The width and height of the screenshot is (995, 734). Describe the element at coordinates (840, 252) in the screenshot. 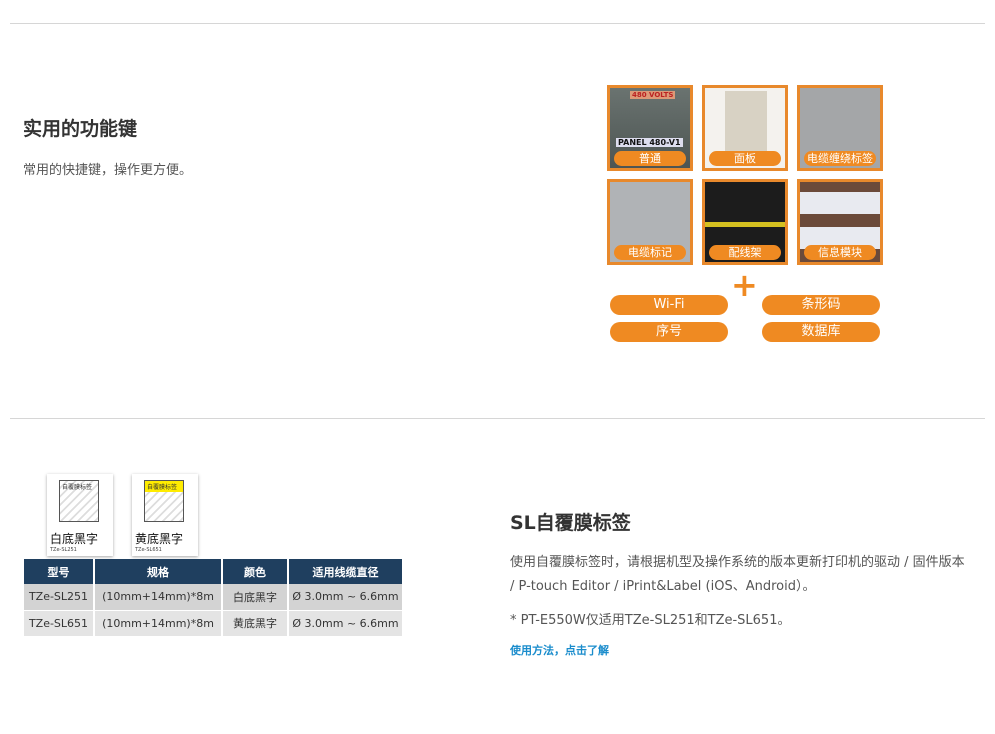

I see `tile-label: 信息模块` at that location.